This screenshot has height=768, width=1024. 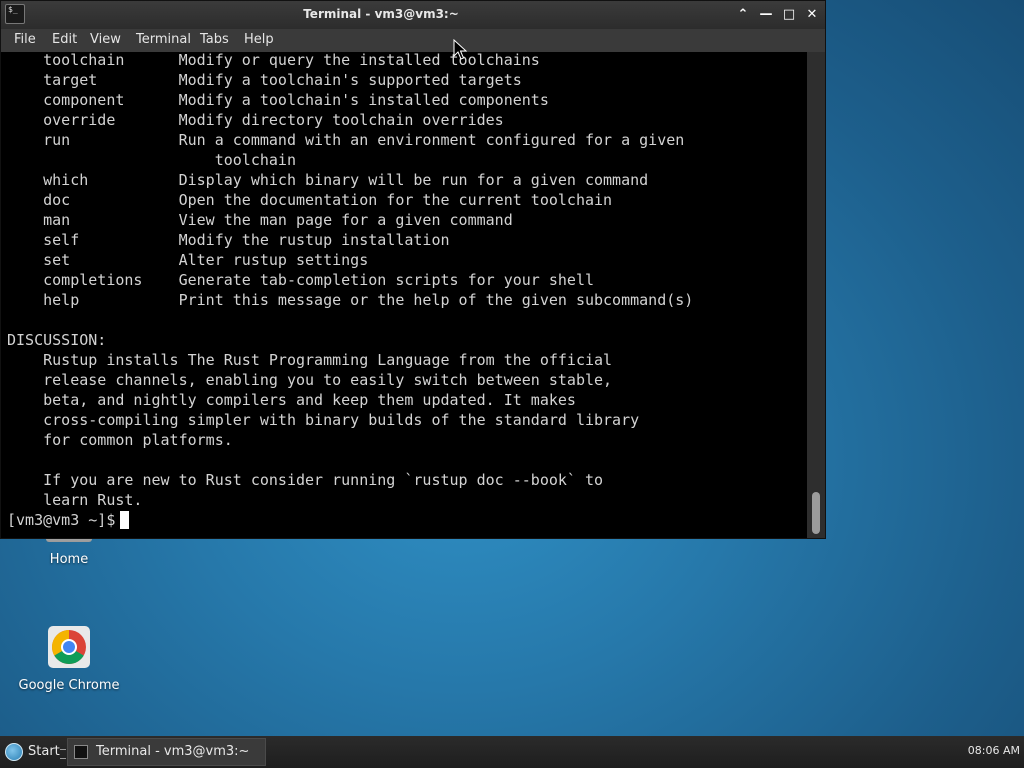 I want to click on terminal-prompt: [vm3@vm3 ~]$, so click(x=61, y=520).